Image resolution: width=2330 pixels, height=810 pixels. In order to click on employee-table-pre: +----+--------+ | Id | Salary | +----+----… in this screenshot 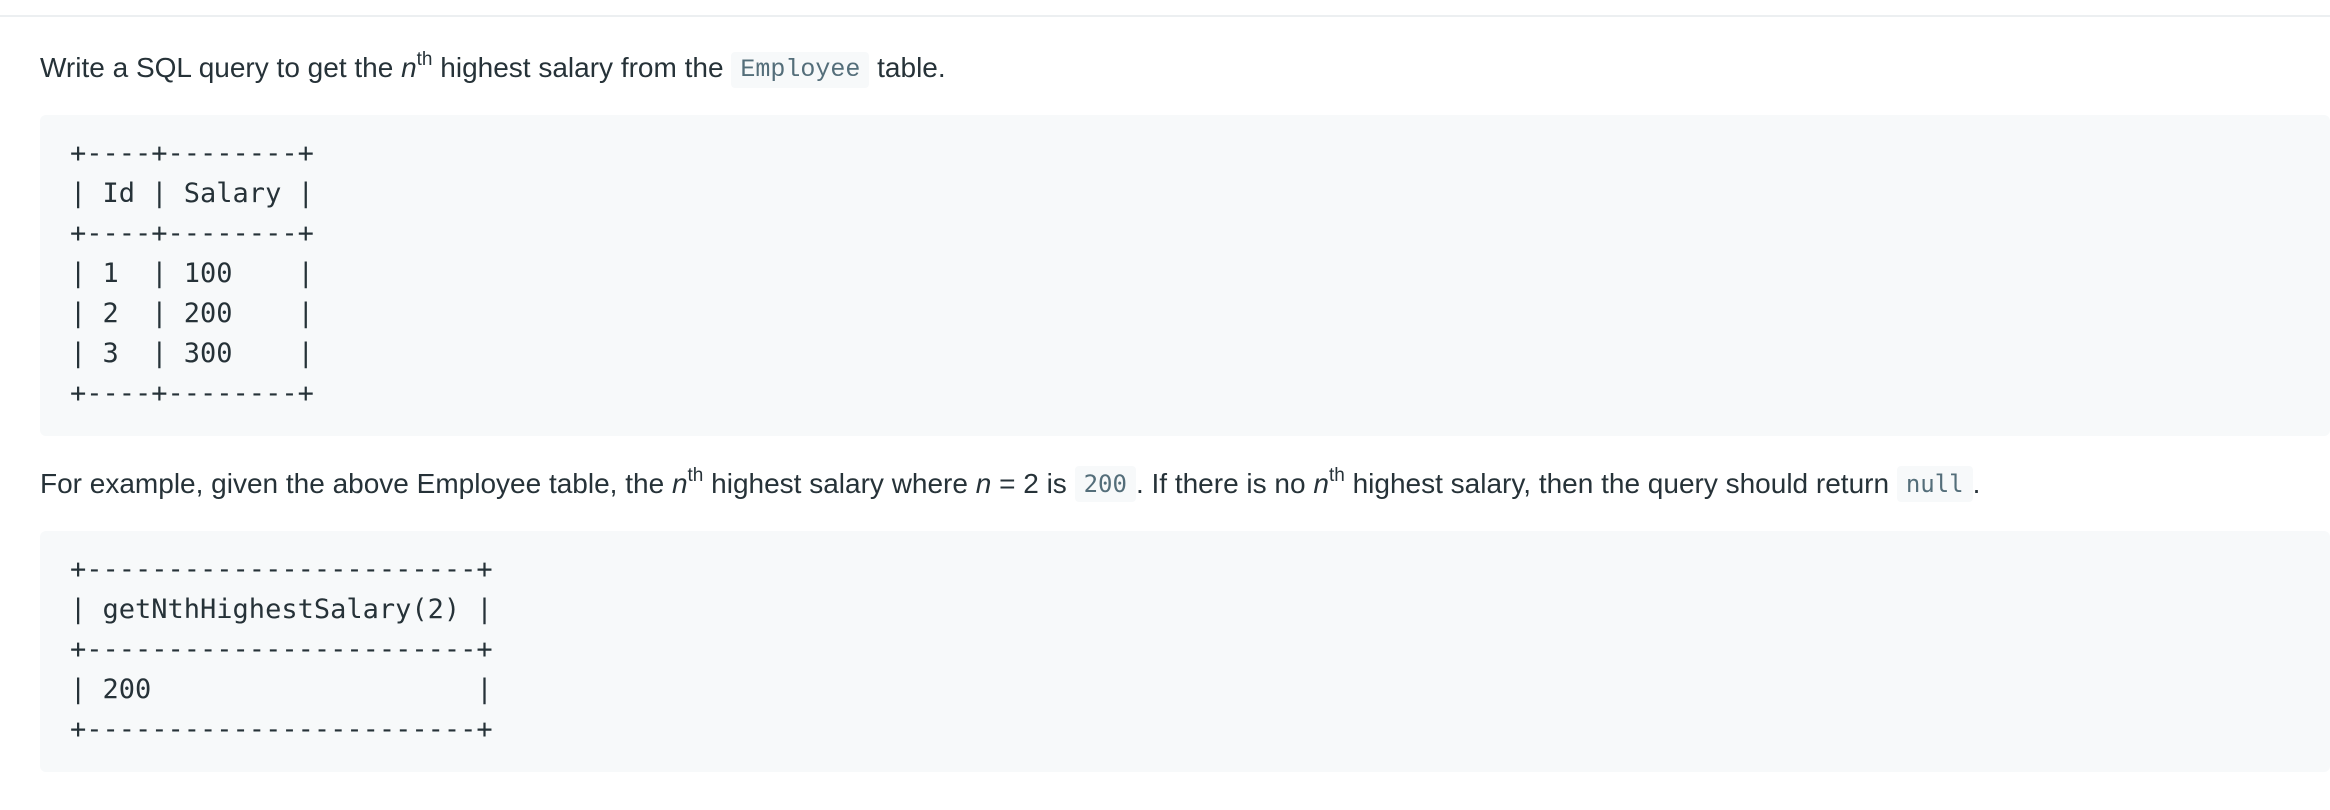, I will do `click(192, 274)`.